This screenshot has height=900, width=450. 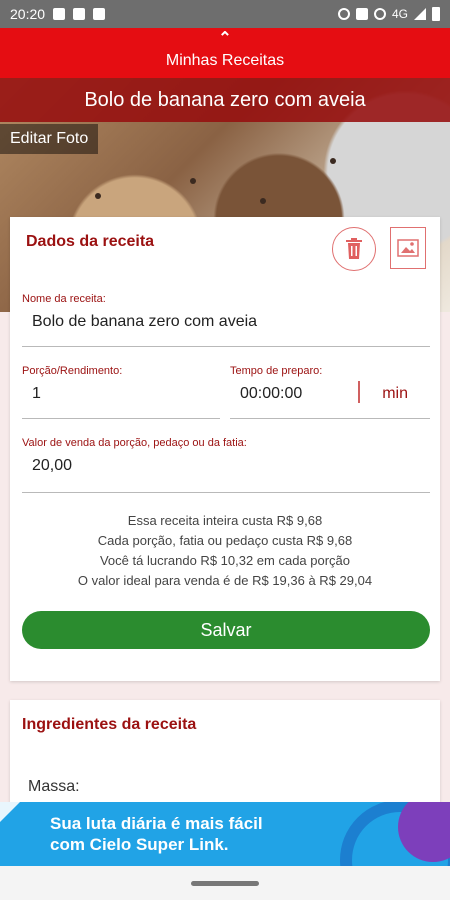 What do you see at coordinates (90, 241) in the screenshot?
I see `section-title: Dados da receita` at bounding box center [90, 241].